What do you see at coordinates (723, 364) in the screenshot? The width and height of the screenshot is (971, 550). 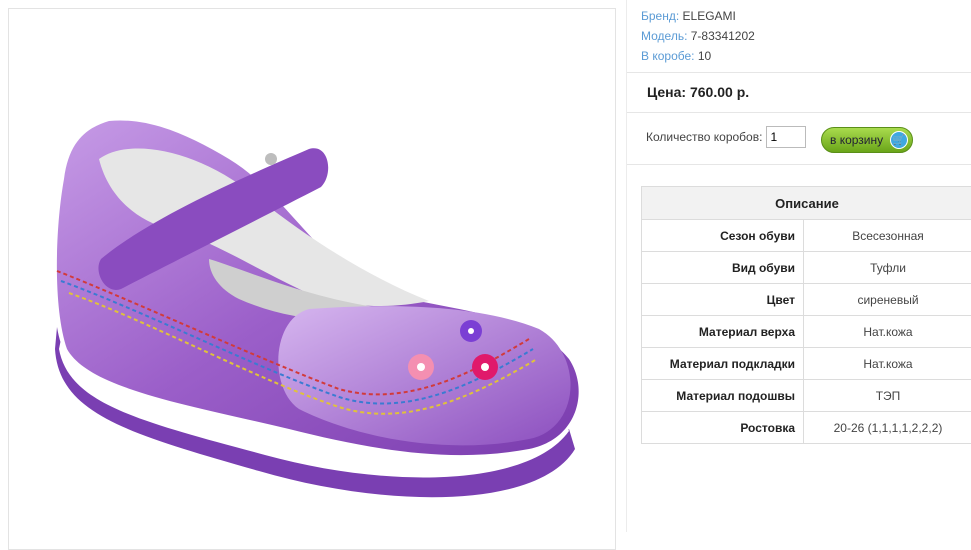 I see `spec-label: Материал подкладки` at bounding box center [723, 364].